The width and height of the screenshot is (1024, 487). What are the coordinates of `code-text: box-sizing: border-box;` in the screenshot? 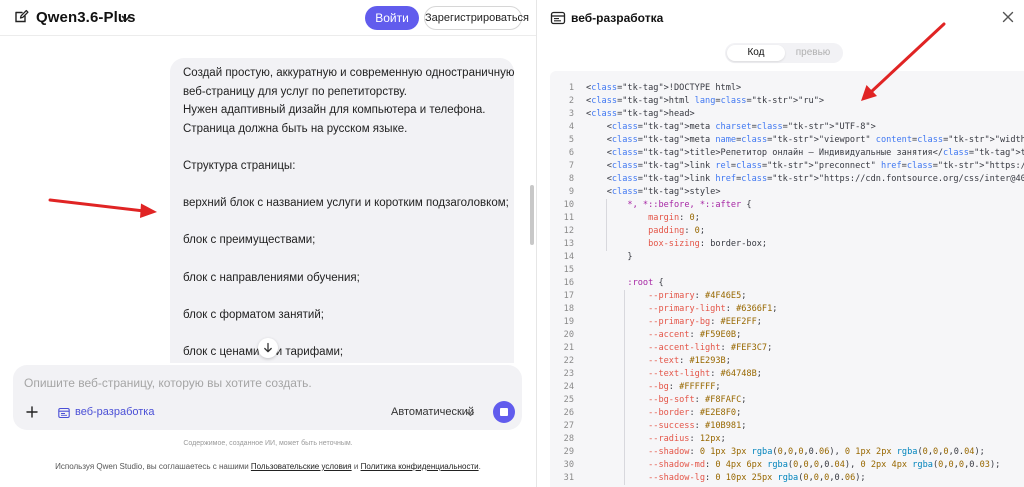 It's located at (708, 244).